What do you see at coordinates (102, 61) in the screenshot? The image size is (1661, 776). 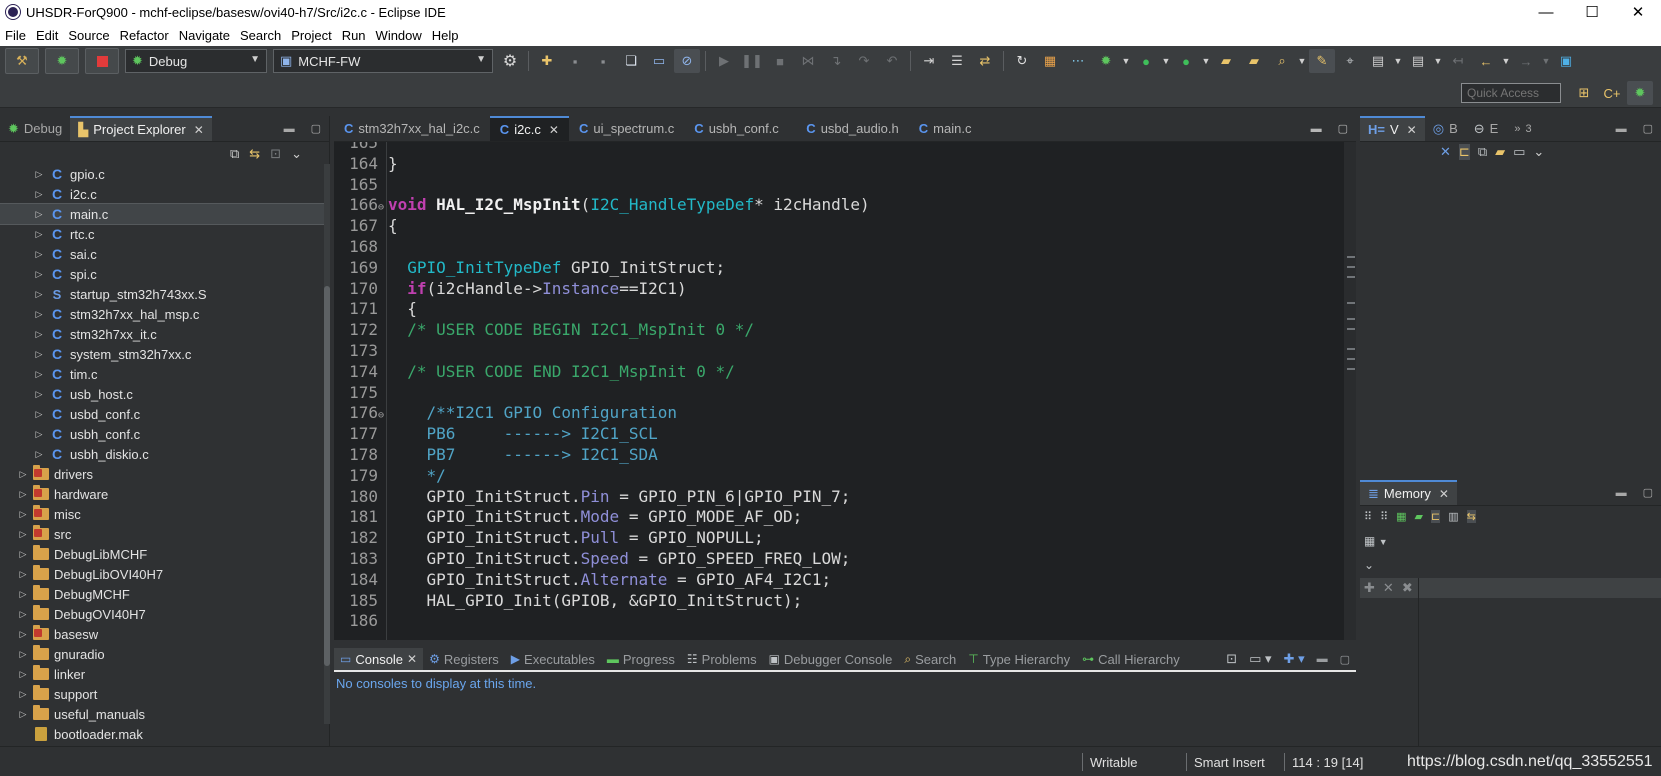 I see `stop-icon` at bounding box center [102, 61].